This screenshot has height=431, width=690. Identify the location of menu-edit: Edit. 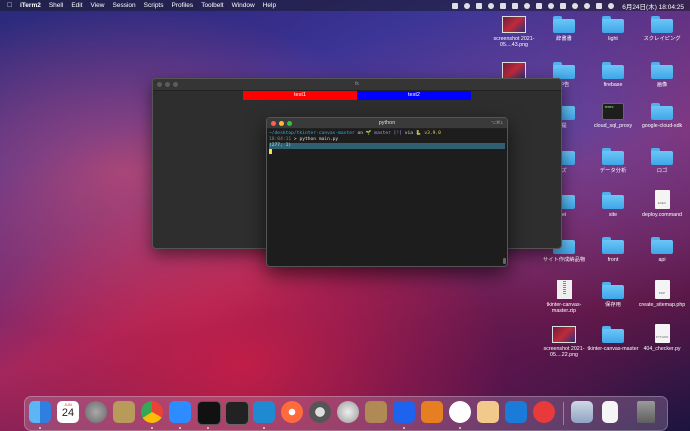
(76, 5).